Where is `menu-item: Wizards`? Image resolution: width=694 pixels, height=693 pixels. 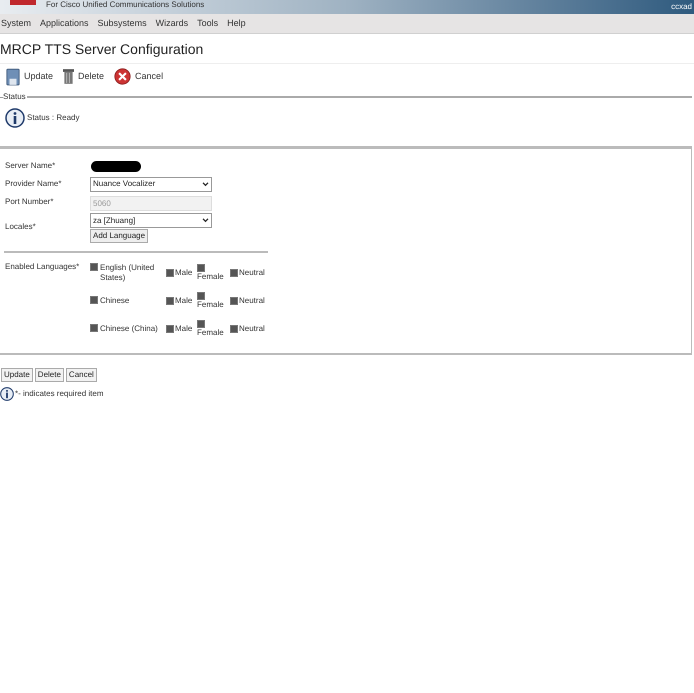 menu-item: Wizards is located at coordinates (172, 23).